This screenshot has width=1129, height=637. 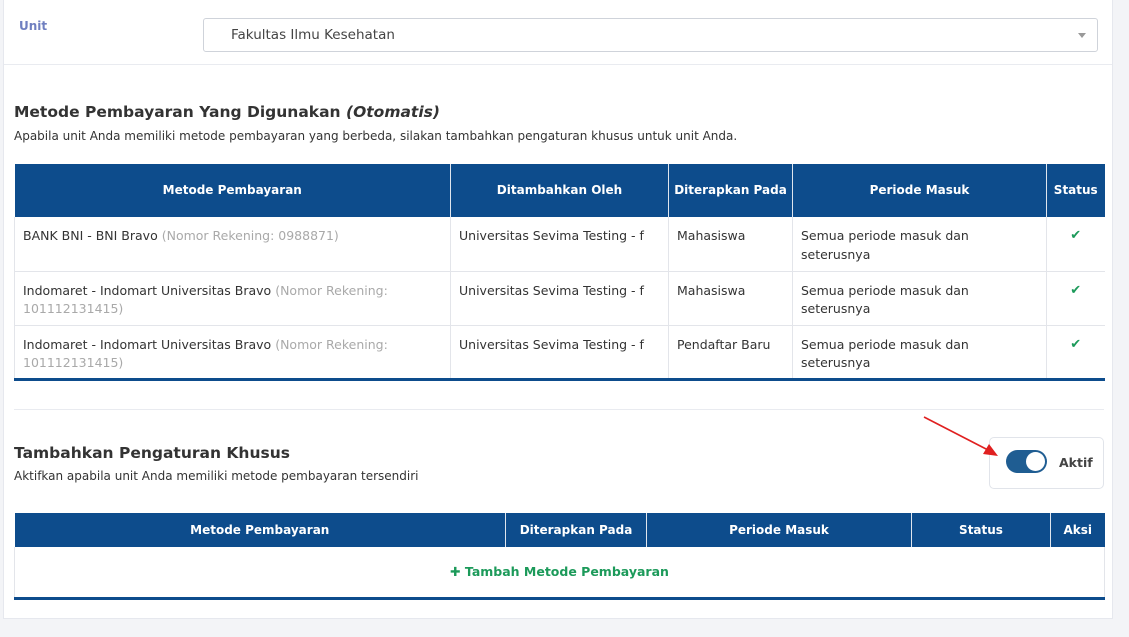 What do you see at coordinates (1077, 530) in the screenshot?
I see `col-header-action: Aksi` at bounding box center [1077, 530].